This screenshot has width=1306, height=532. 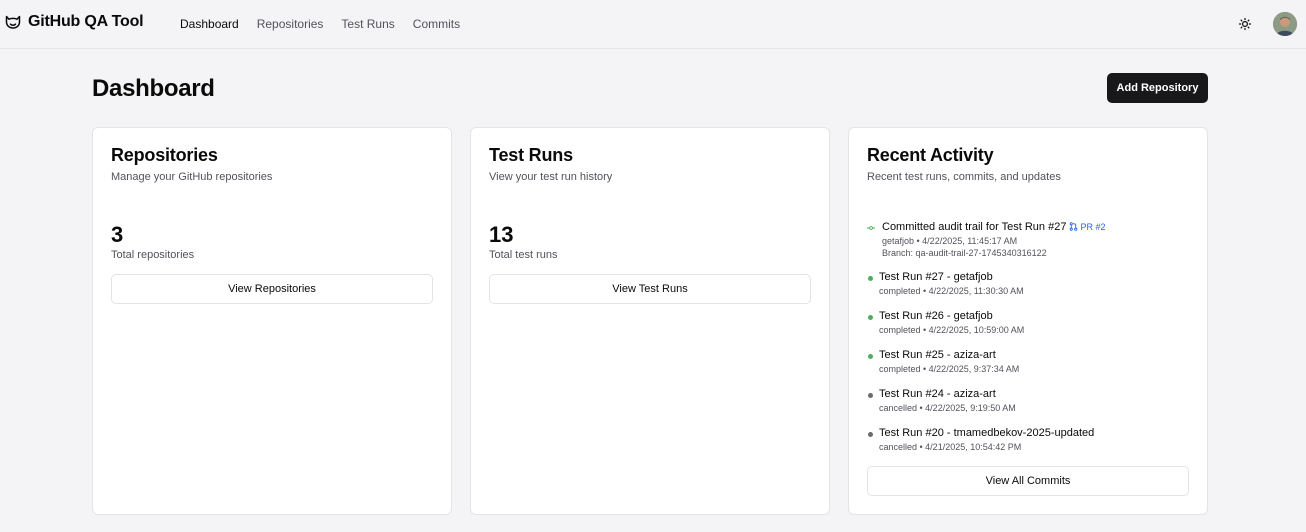 I want to click on activity-meta: completed • 4/22/2025, 11:30:30 AM, so click(x=951, y=291).